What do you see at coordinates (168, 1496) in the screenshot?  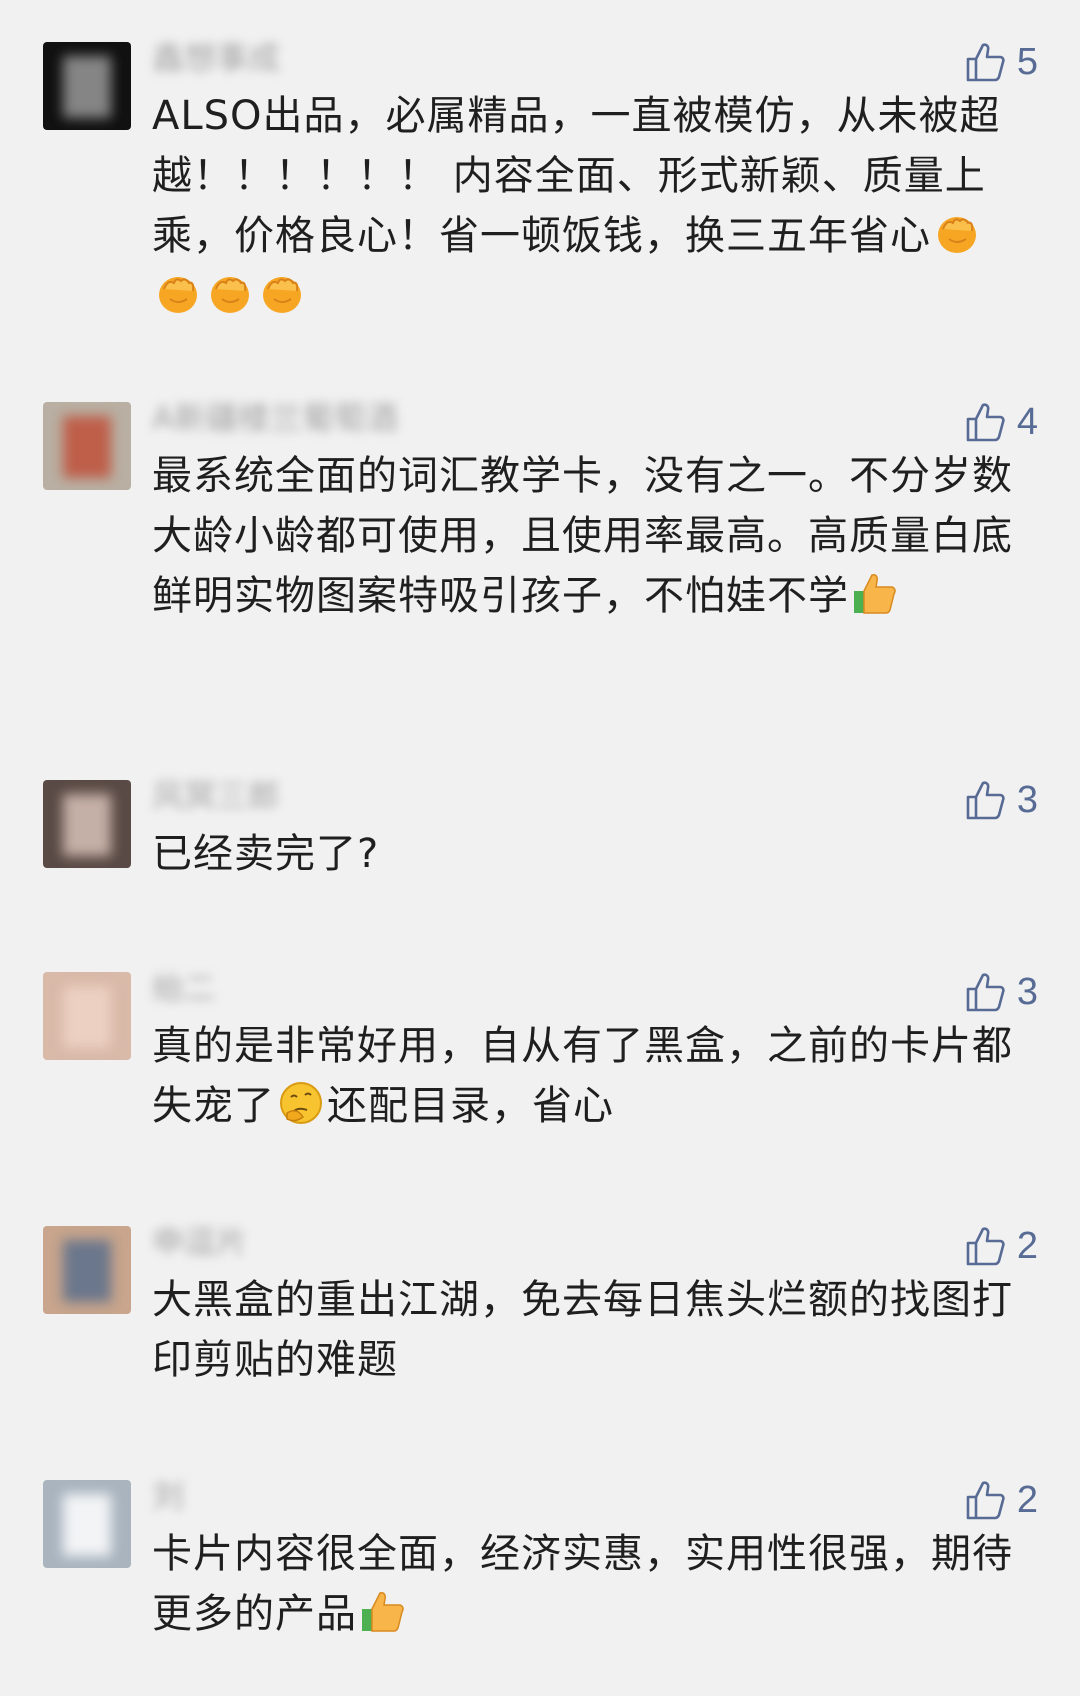 I see `comment-nickname: 刘` at bounding box center [168, 1496].